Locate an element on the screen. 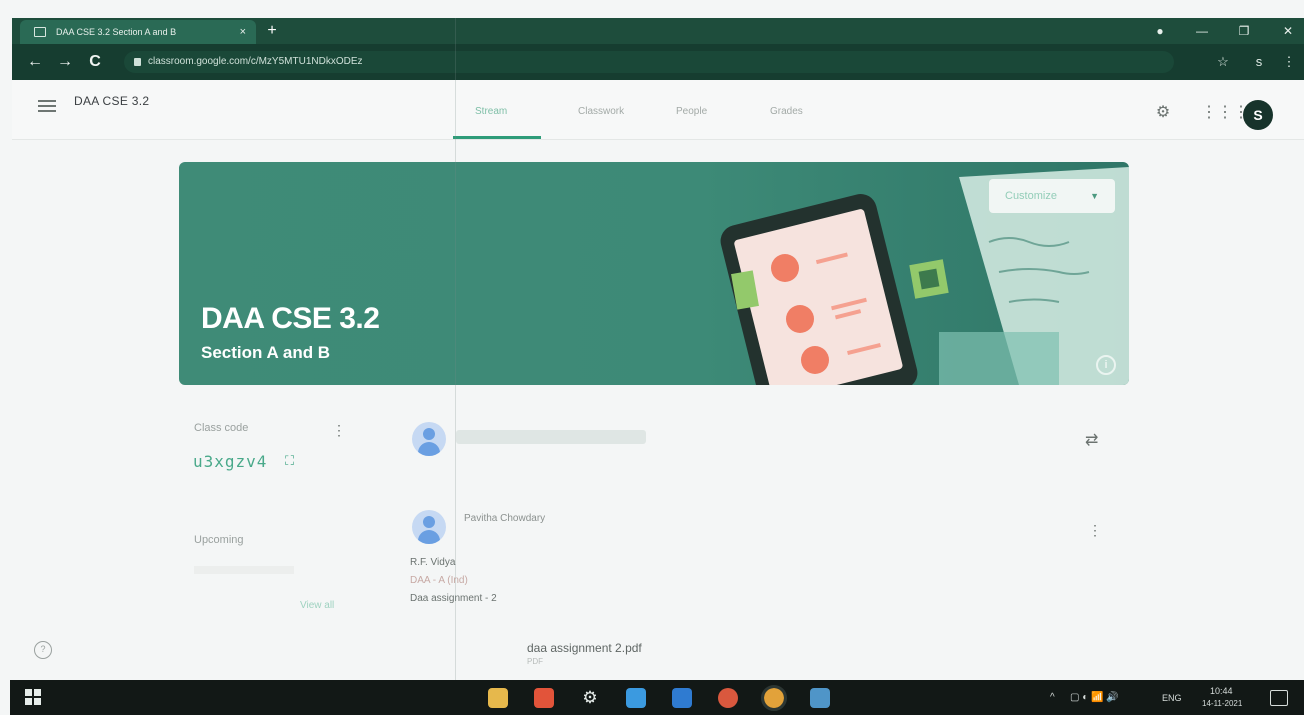  browser-tab-strip: DAA CSE 3.2 Section A and B × + ● — ❐ ✕ is located at coordinates (658, 31).